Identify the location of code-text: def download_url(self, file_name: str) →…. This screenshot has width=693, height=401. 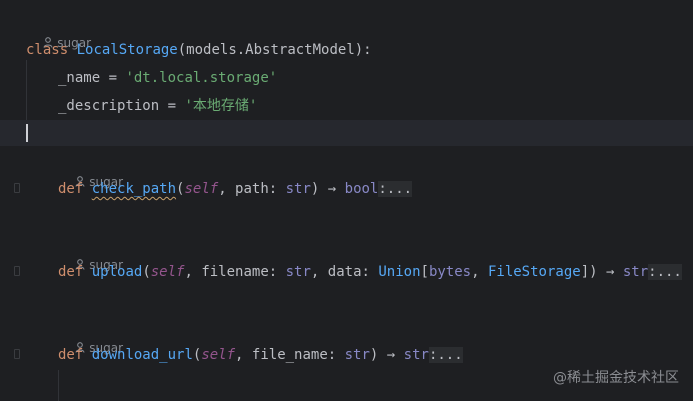
(260, 355).